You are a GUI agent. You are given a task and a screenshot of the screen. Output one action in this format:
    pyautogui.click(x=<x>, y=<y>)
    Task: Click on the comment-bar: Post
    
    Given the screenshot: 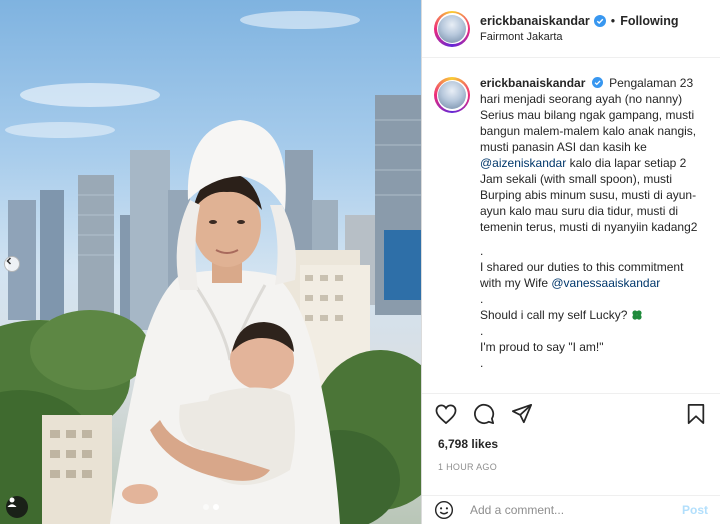 What is the action you would take?
    pyautogui.click(x=571, y=509)
    